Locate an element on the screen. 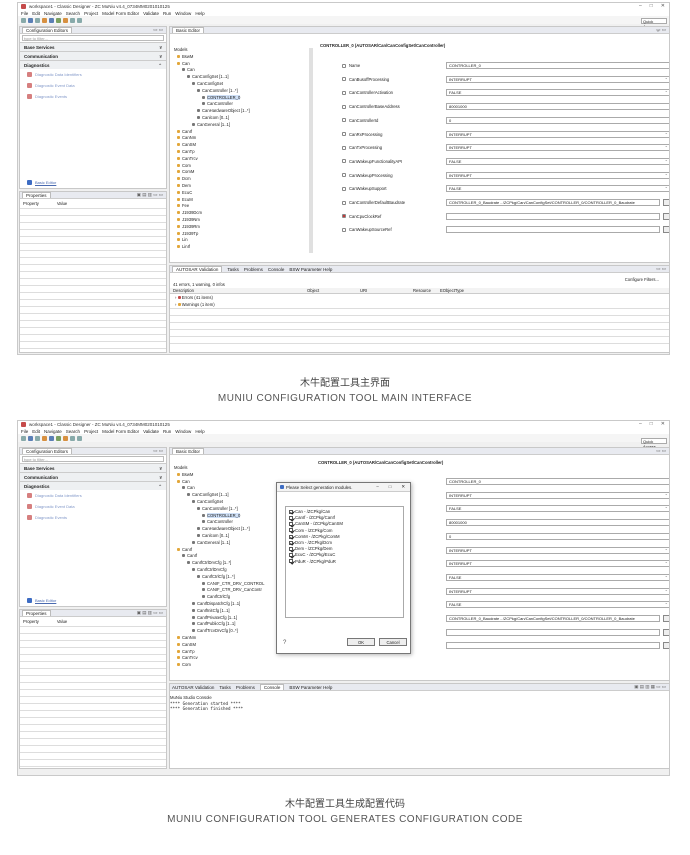 The height and width of the screenshot is (855, 690). tab-tasks: Tasks is located at coordinates (233, 269).